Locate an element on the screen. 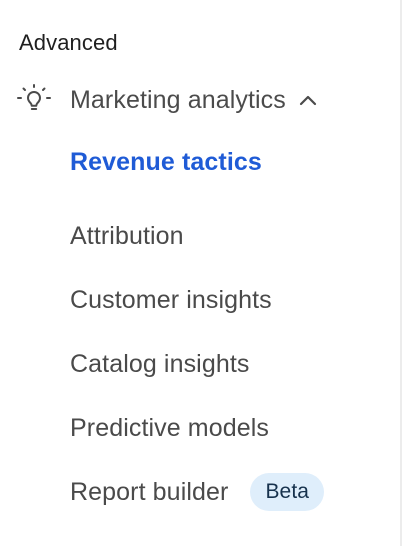 This screenshot has width=402, height=546. marketing-analytics-group-toggle: Marketing analytics is located at coordinates (167, 100).